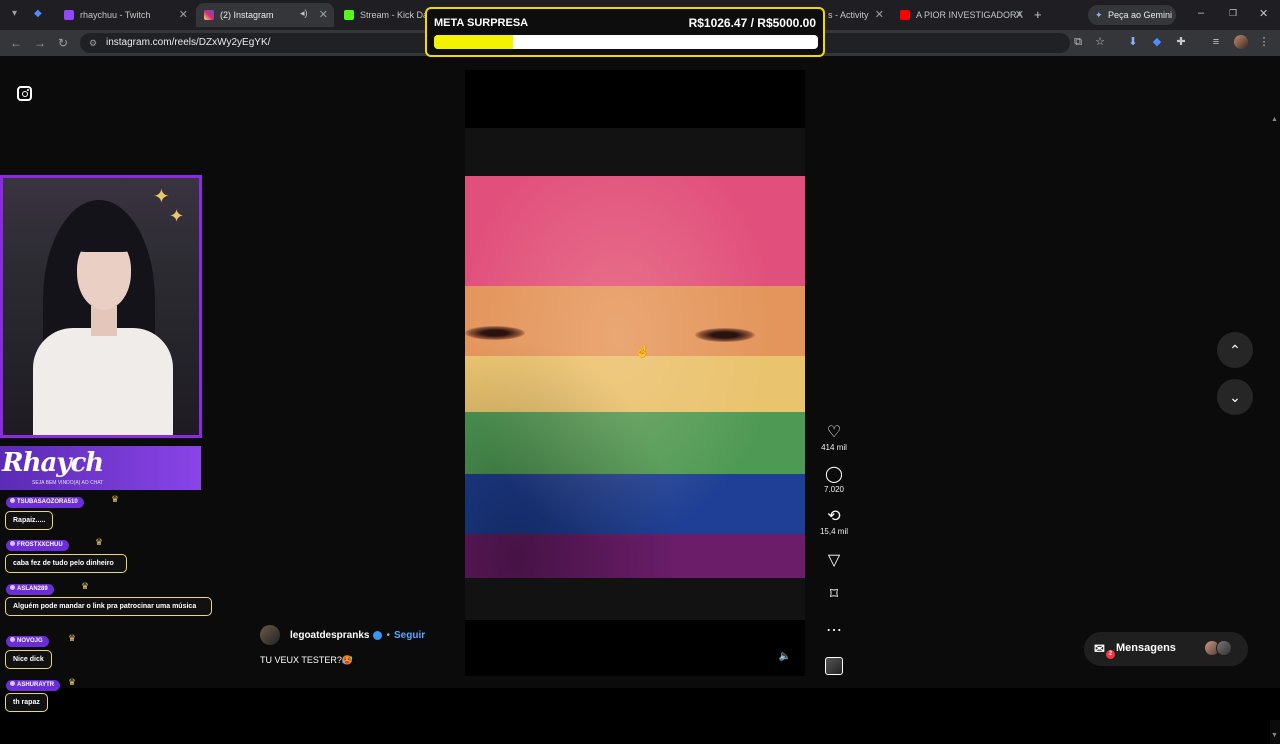  I want to click on left-eye, so click(495, 333).